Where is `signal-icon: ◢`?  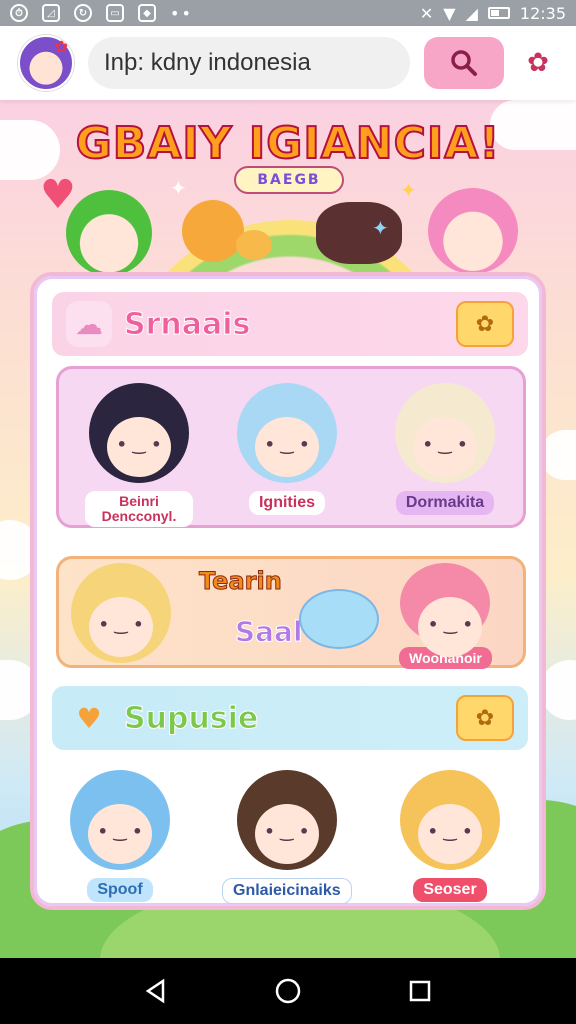
signal-icon: ◢ is located at coordinates (471, 13).